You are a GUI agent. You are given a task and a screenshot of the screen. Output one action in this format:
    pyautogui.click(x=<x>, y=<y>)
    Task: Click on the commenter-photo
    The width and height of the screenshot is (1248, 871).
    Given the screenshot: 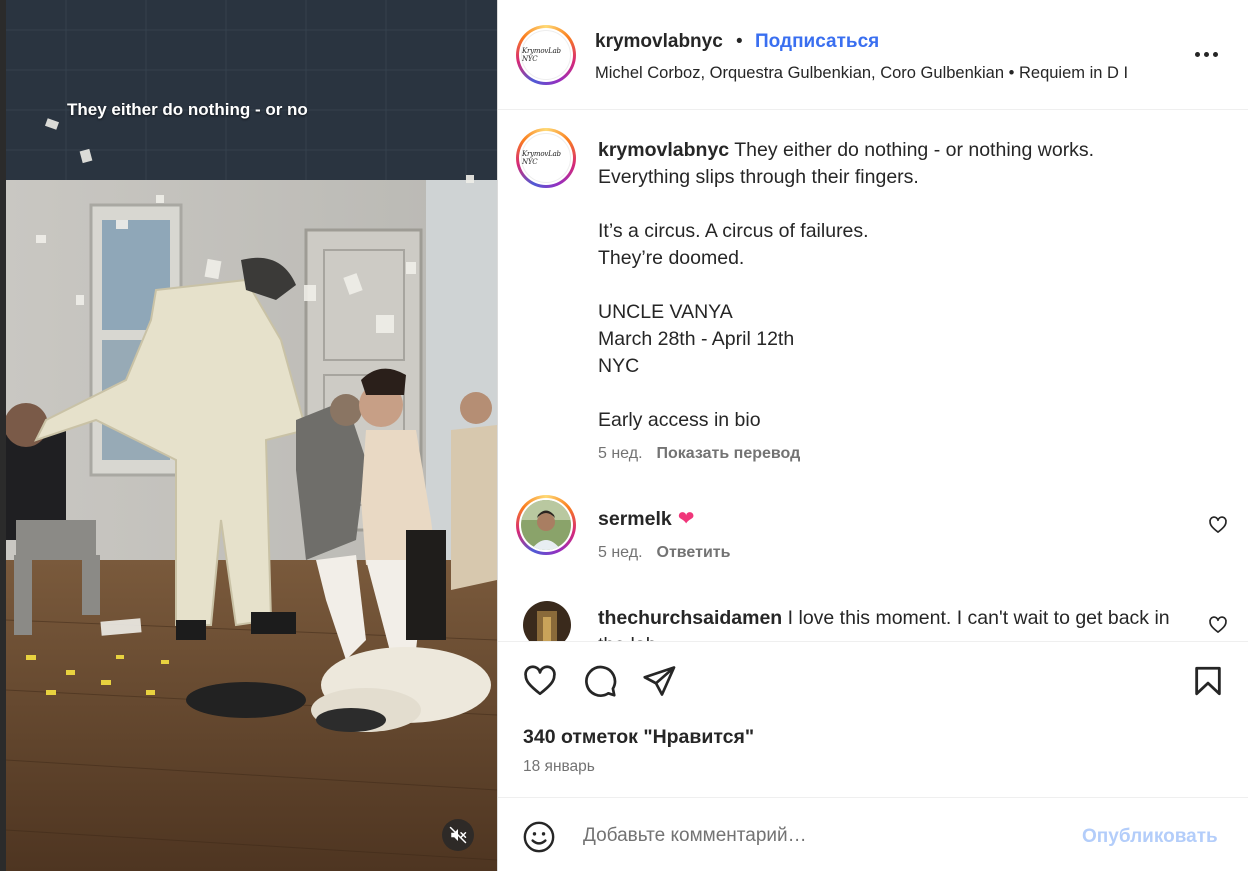 What is the action you would take?
    pyautogui.click(x=546, y=525)
    